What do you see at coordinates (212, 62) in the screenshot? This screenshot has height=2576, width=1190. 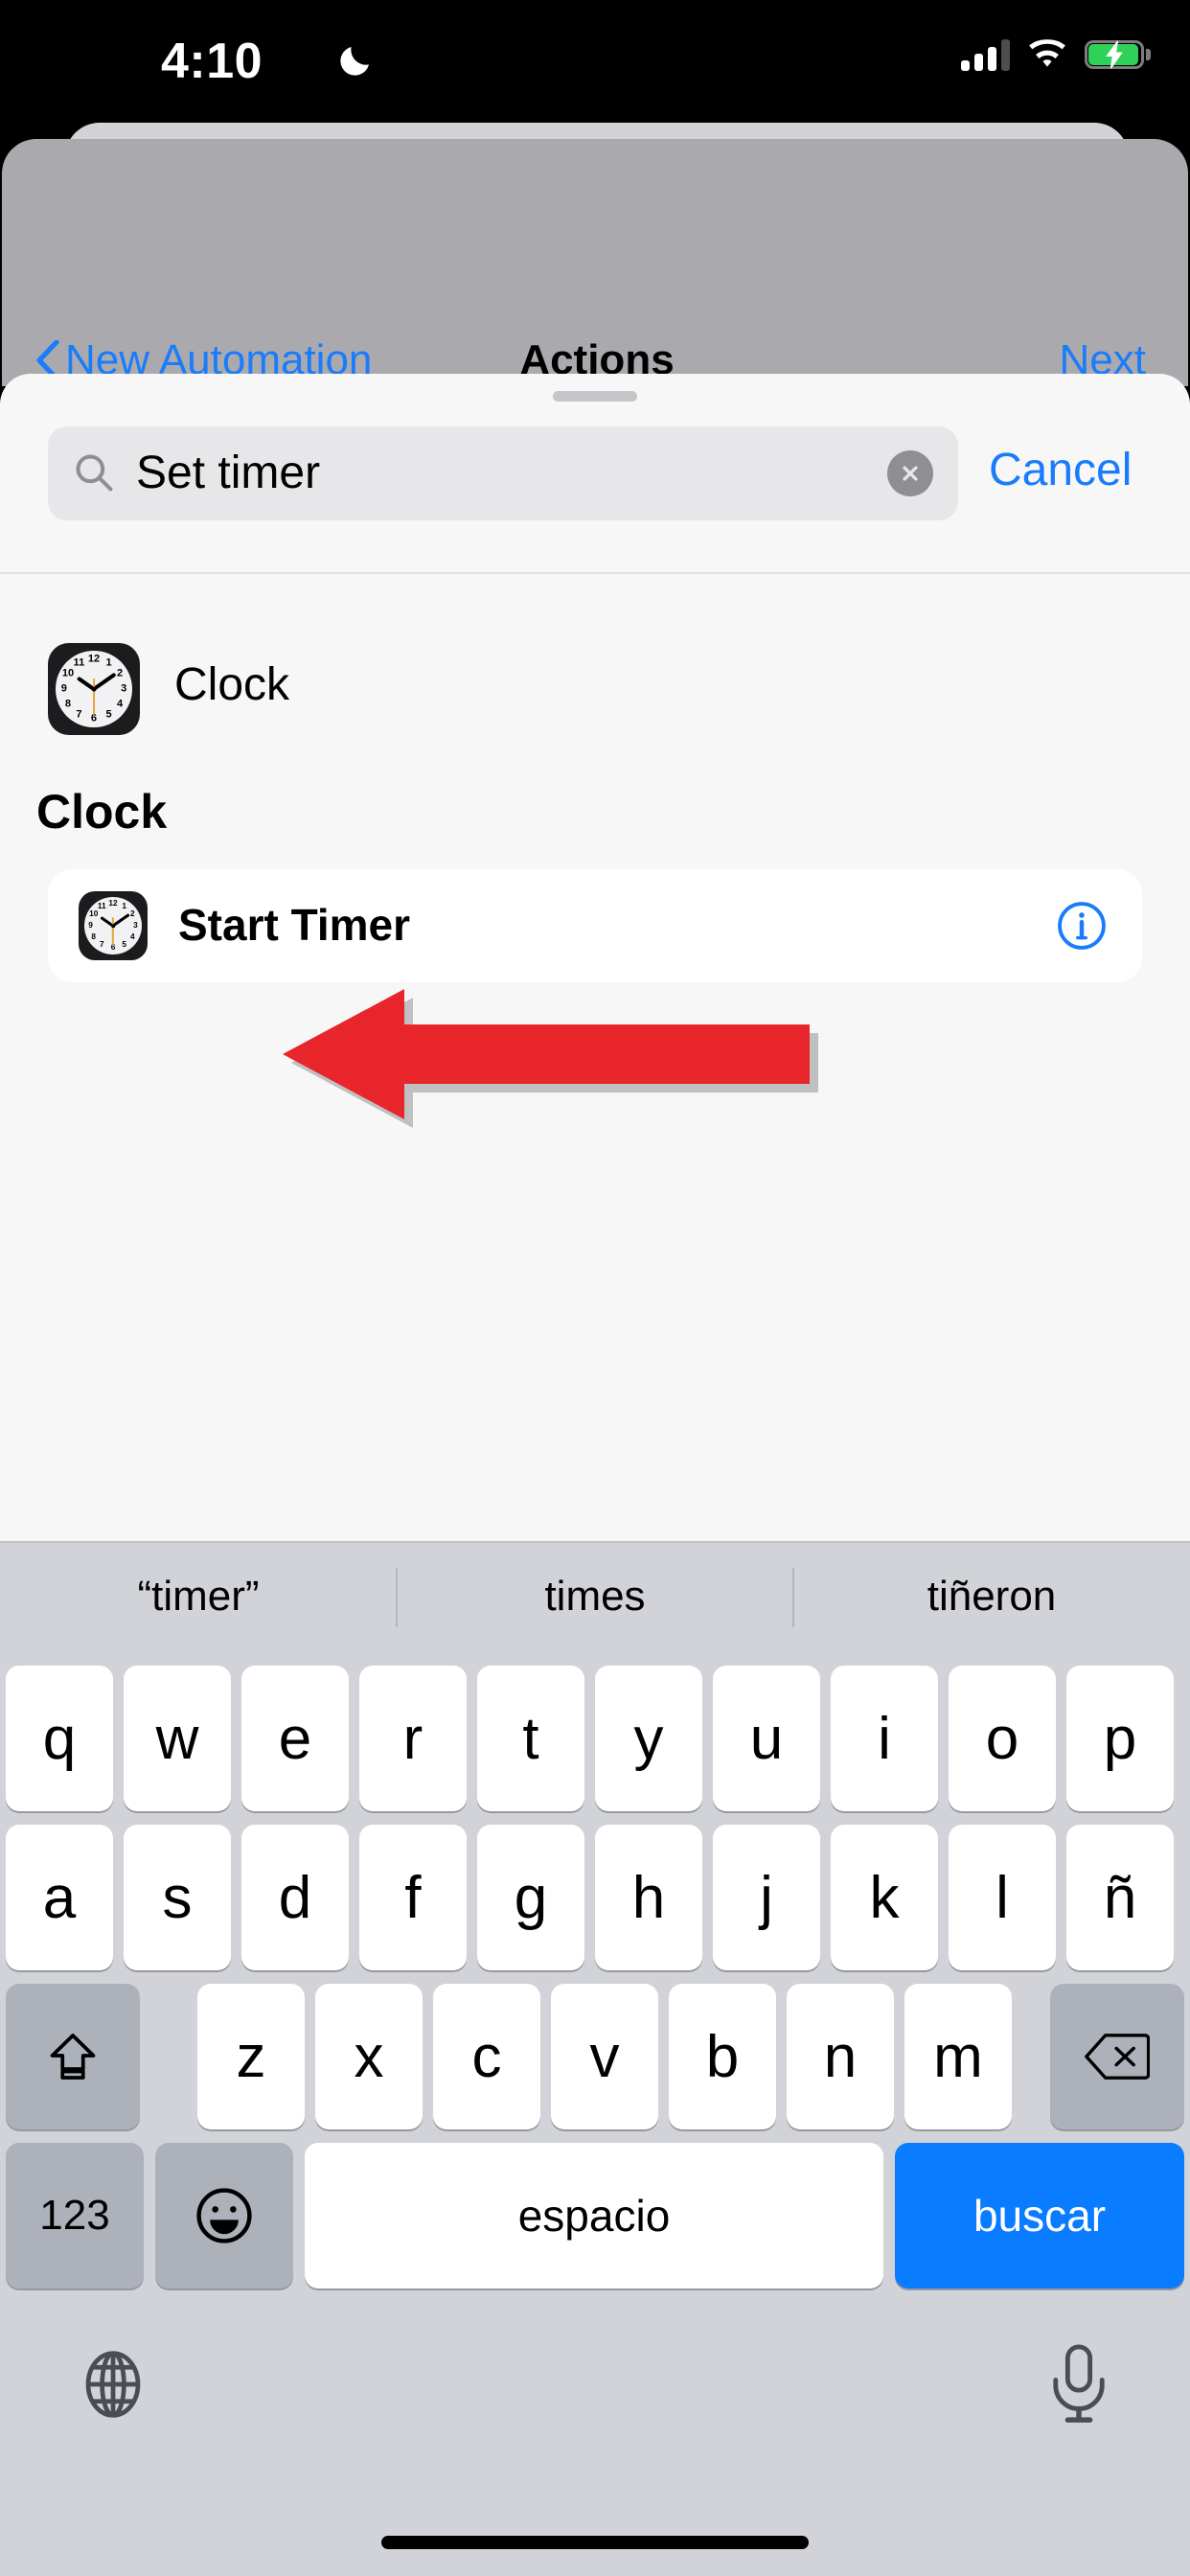 I see `status-bar-time: 4:10` at bounding box center [212, 62].